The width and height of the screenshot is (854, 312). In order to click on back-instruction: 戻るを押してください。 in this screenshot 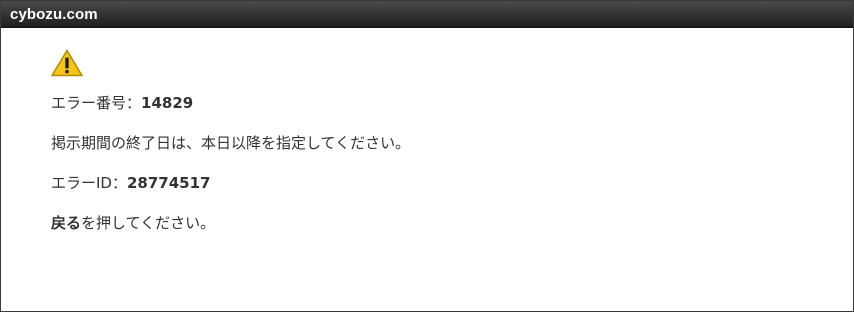, I will do `click(230, 223)`.